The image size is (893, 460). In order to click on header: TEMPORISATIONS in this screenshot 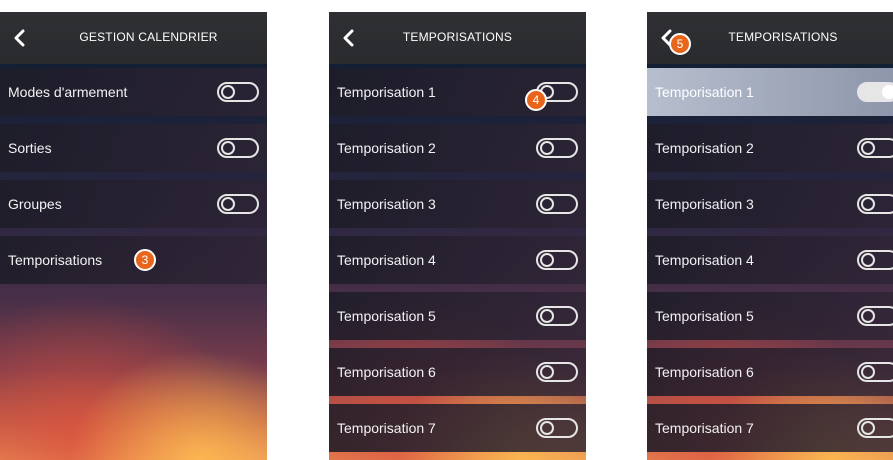, I will do `click(457, 38)`.